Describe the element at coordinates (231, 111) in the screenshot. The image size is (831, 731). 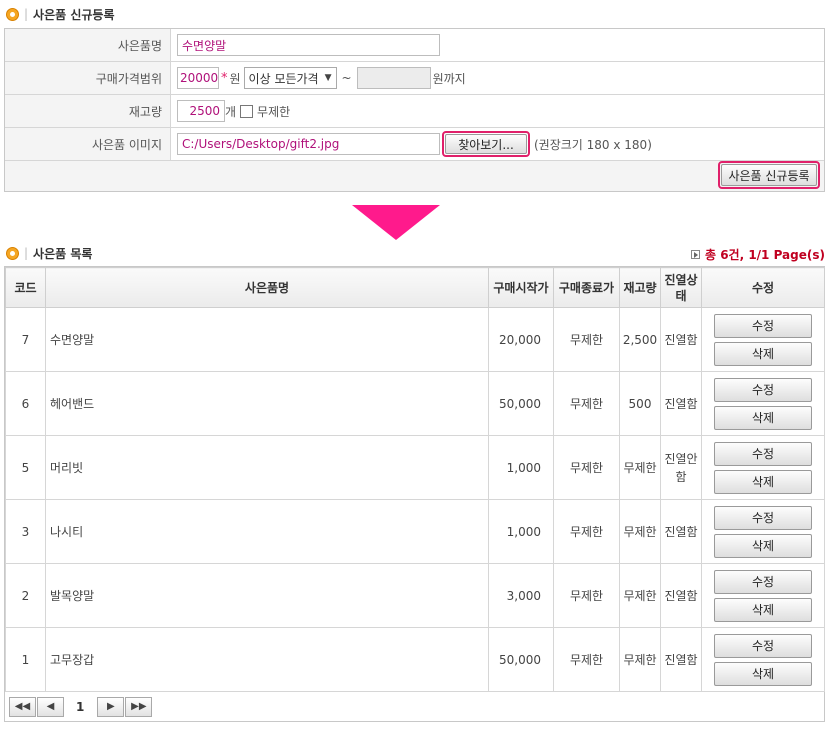
I see `stock-unit-text: 개` at that location.